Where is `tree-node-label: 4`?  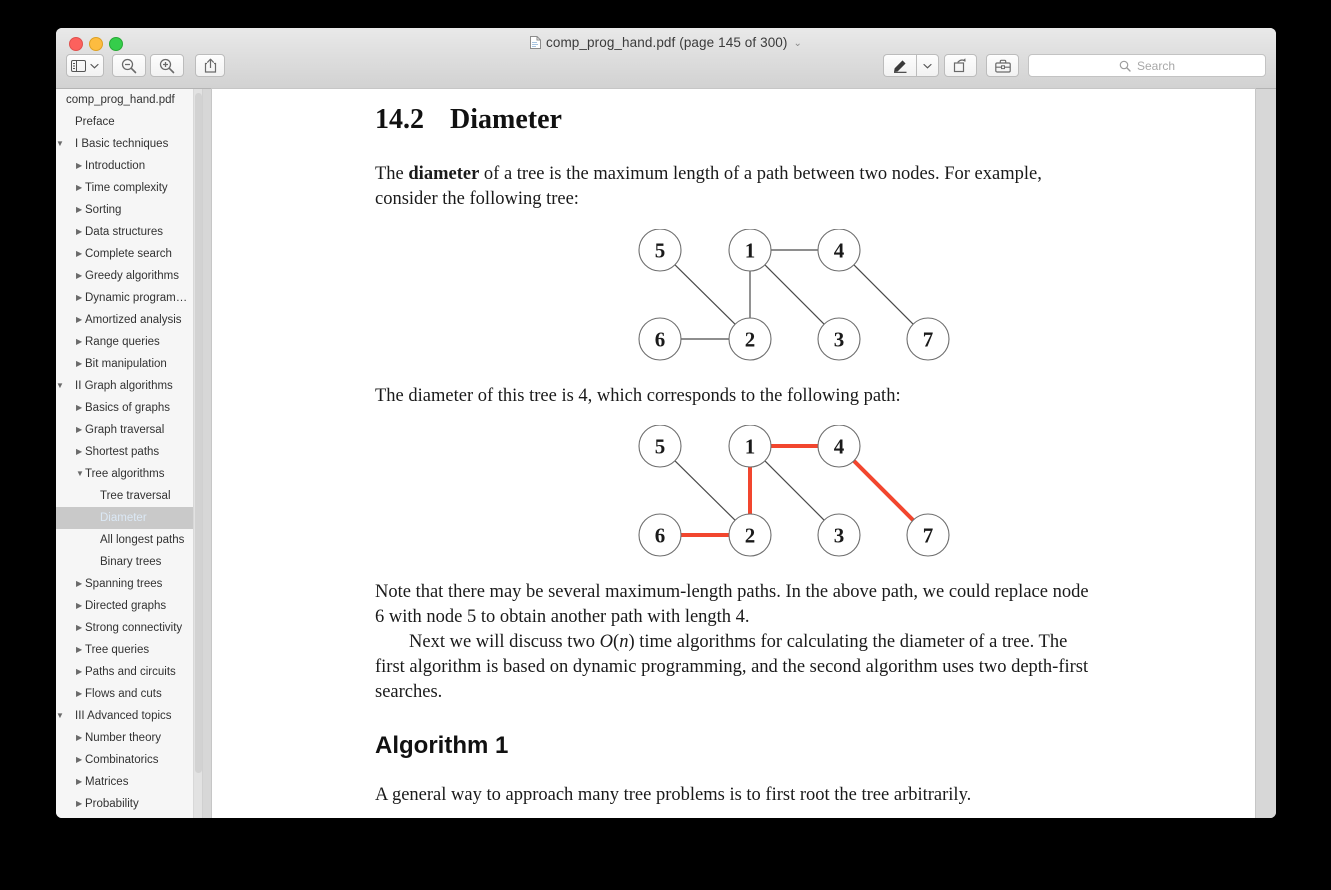 tree-node-label: 4 is located at coordinates (839, 251).